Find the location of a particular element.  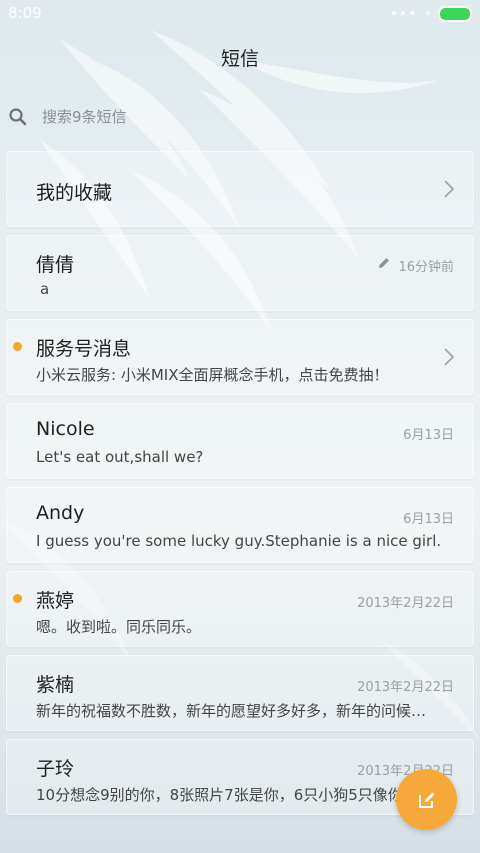

contact-name: 紫楠 is located at coordinates (55, 685).